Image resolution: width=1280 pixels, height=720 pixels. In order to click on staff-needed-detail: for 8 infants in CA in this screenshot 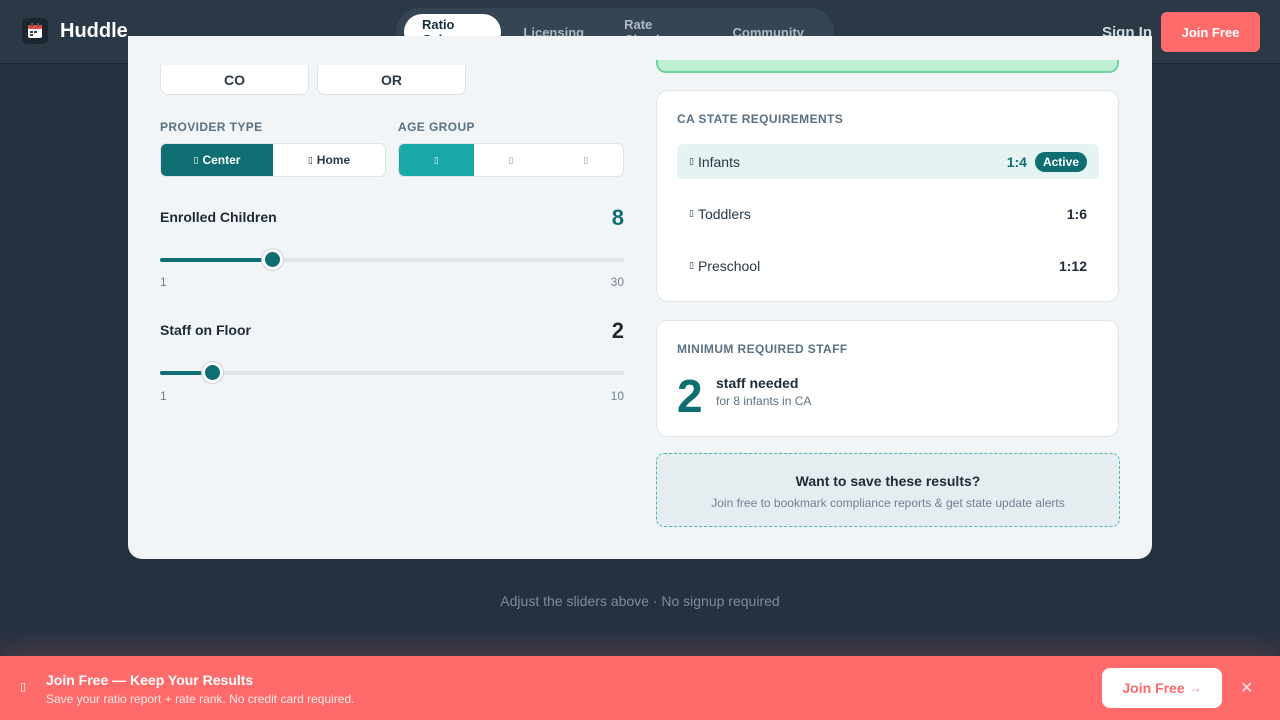, I will do `click(764, 401)`.